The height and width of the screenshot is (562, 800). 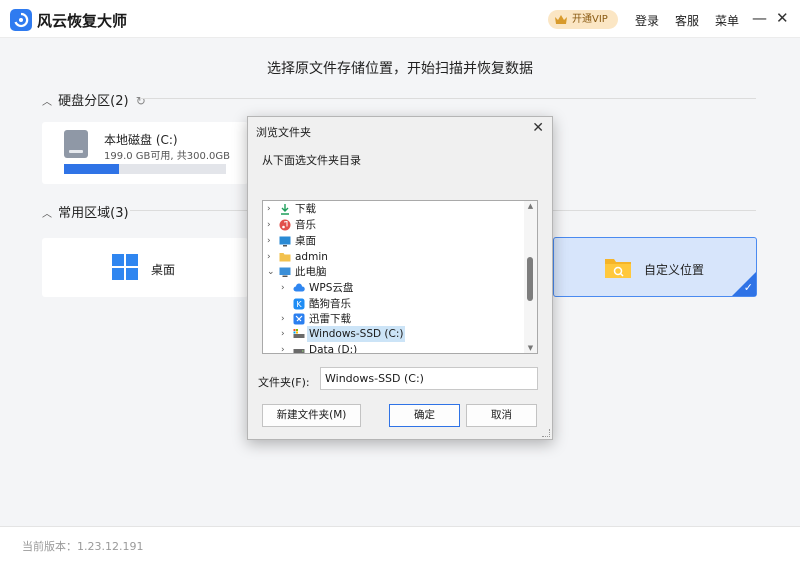 I want to click on hard-disk-icon, so click(x=76, y=144).